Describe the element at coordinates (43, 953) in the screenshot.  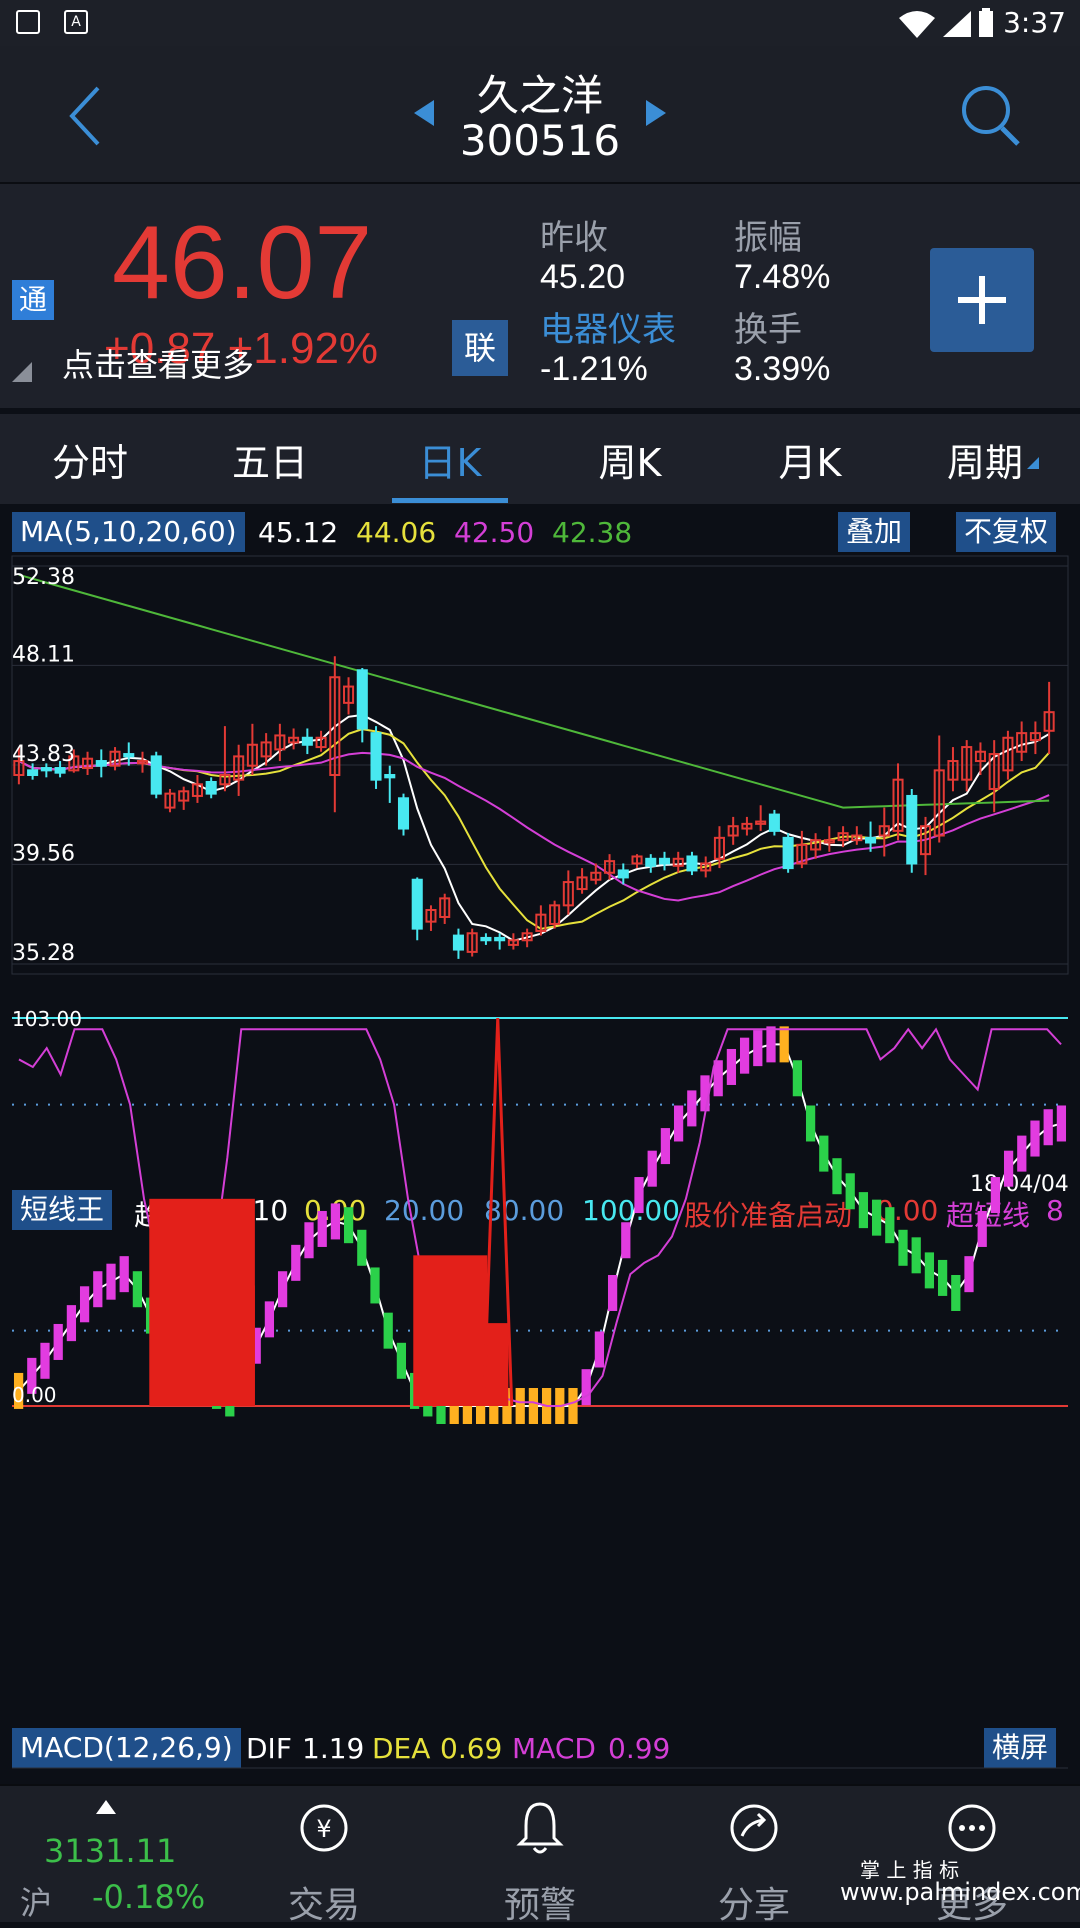
I see `price-tick-label: 35.28` at that location.